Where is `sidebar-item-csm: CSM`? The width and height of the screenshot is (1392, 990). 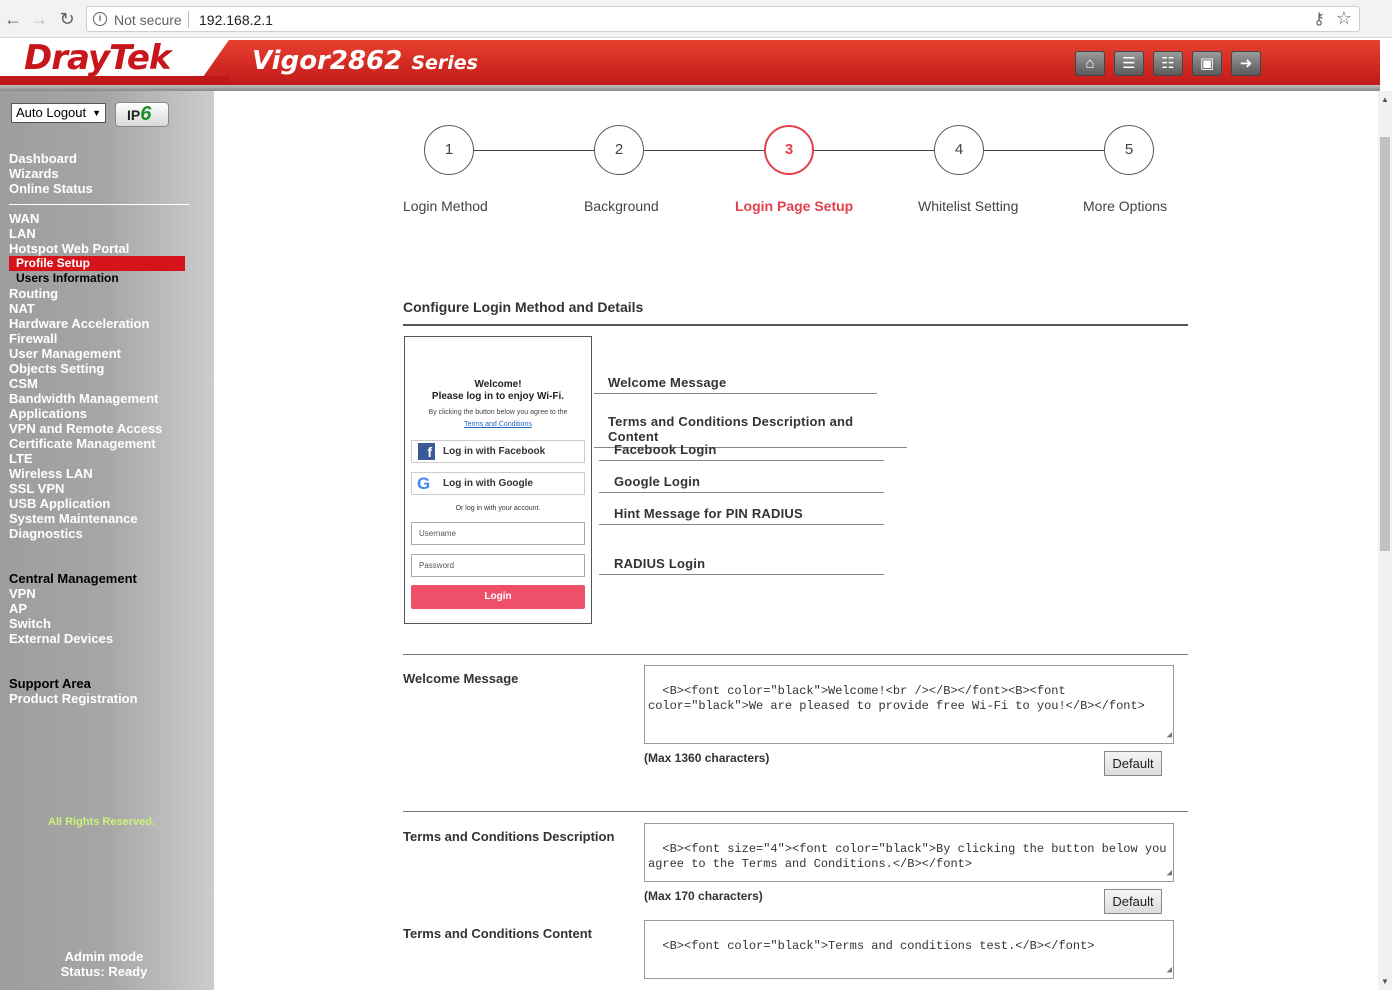 sidebar-item-csm: CSM is located at coordinates (97, 383).